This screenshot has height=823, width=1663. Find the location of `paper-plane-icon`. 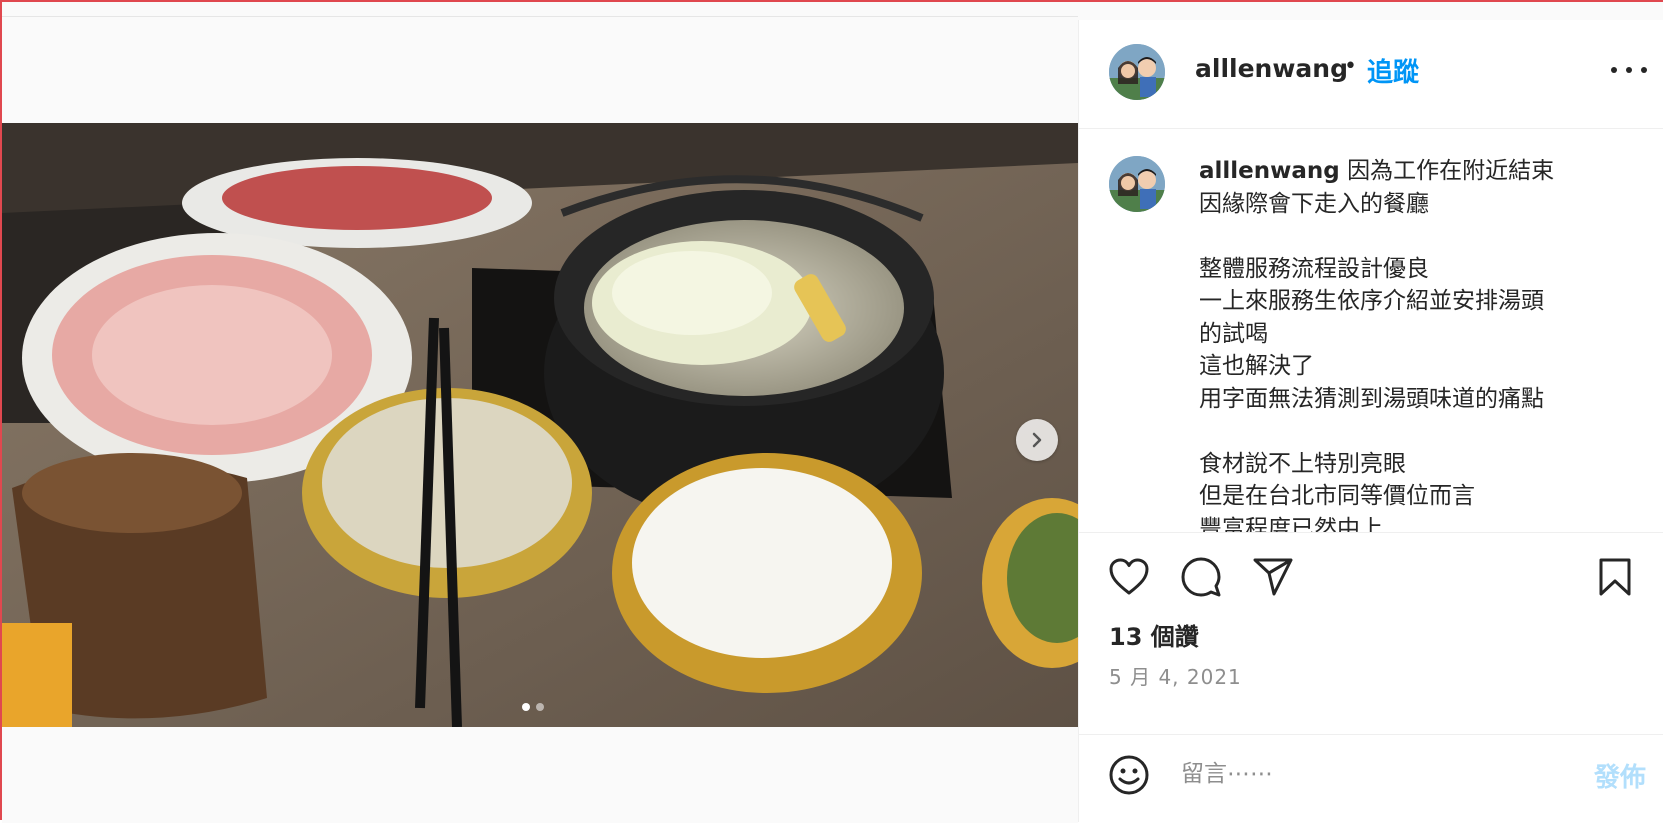

paper-plane-icon is located at coordinates (1273, 577).